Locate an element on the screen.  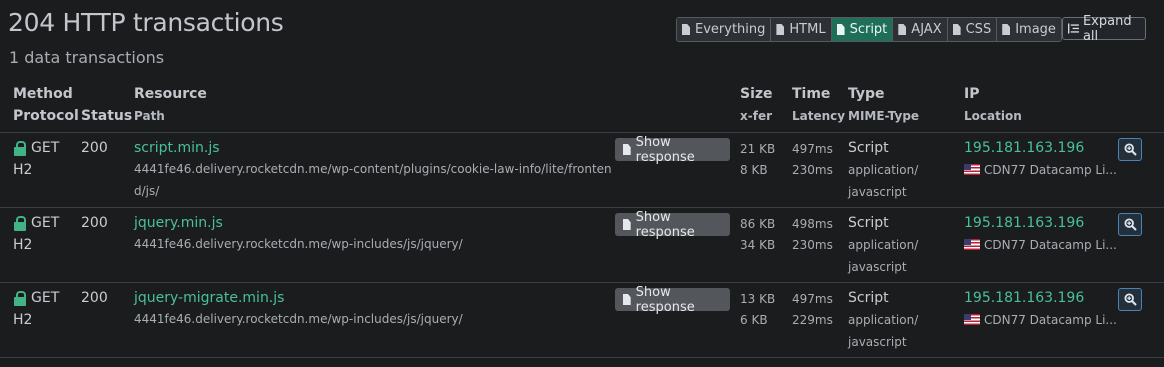
column-header-time: Time is located at coordinates (811, 94).